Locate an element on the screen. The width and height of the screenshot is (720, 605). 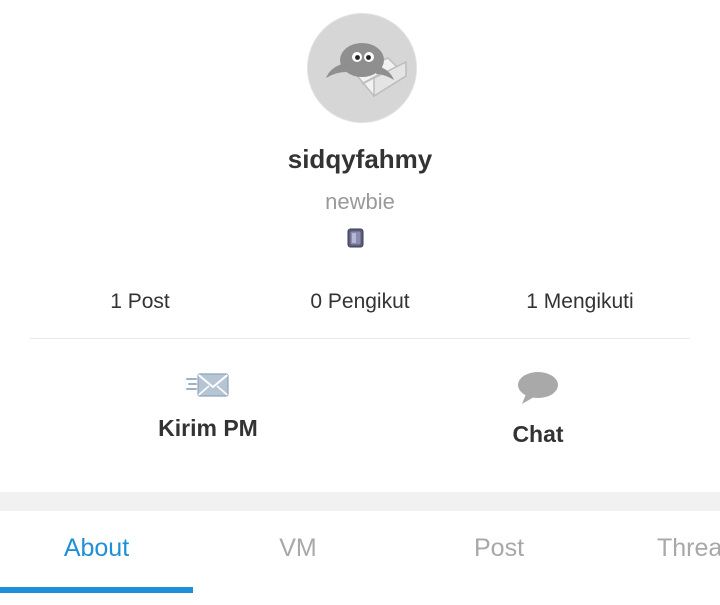
active-tab-indicator is located at coordinates (96, 590).